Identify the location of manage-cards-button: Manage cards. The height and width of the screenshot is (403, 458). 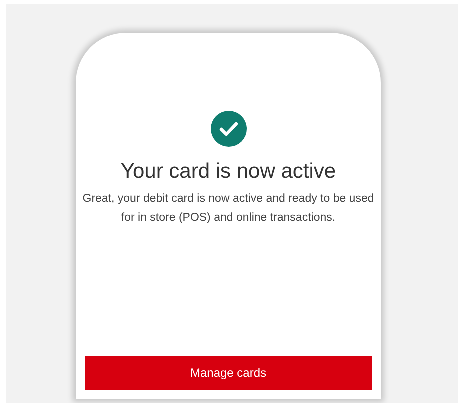
(228, 373).